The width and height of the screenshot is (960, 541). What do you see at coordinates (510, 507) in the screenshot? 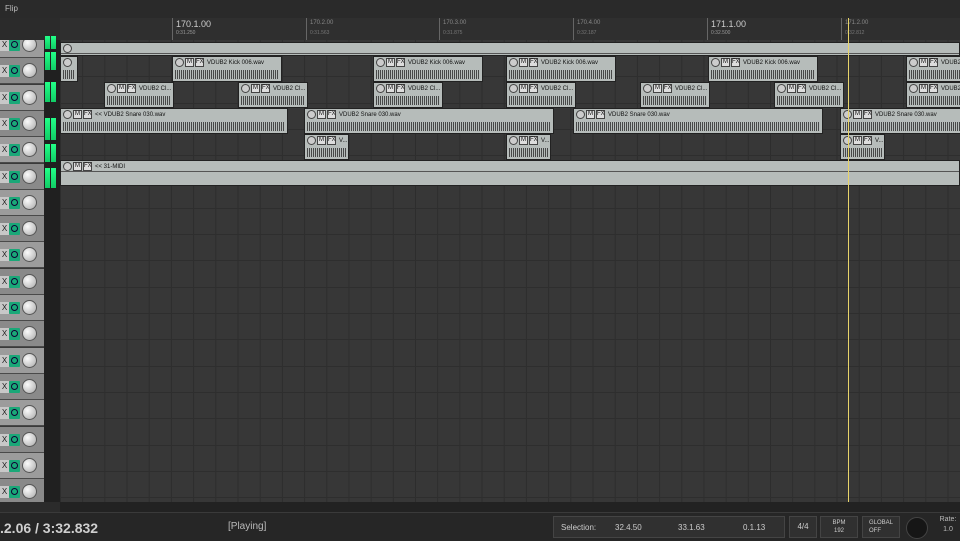
I see `horizontal-scrollbar` at bounding box center [510, 507].